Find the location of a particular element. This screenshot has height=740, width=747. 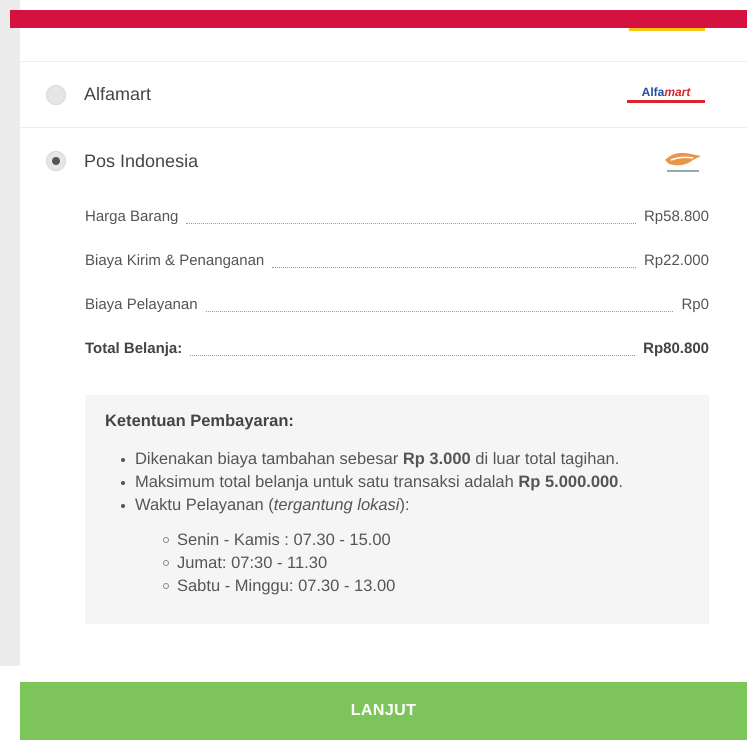

option-label: Alfamart is located at coordinates (118, 94).